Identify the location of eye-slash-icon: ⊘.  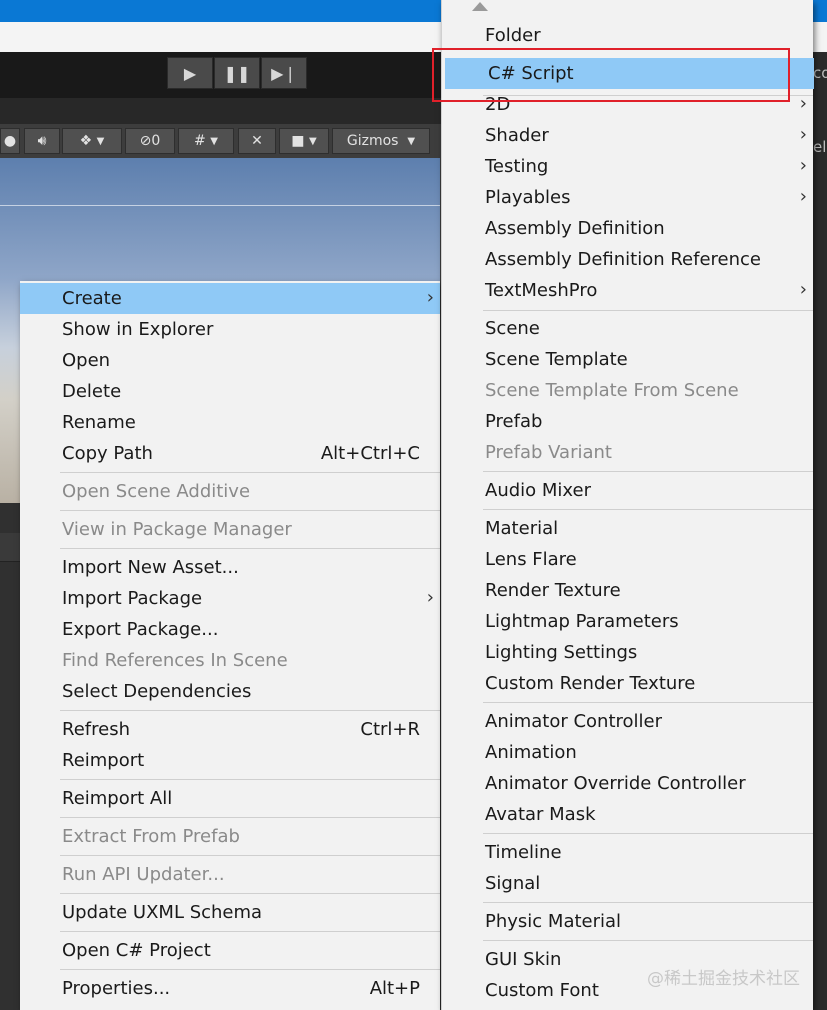
(145, 141).